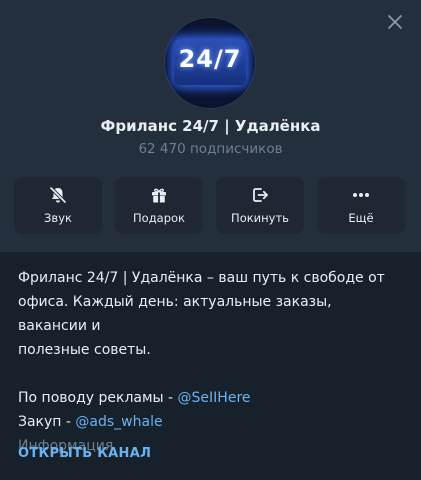 This screenshot has width=421, height=480. What do you see at coordinates (210, 205) in the screenshot?
I see `action-buttons: Звук Подарок Покинуть Ещё` at bounding box center [210, 205].